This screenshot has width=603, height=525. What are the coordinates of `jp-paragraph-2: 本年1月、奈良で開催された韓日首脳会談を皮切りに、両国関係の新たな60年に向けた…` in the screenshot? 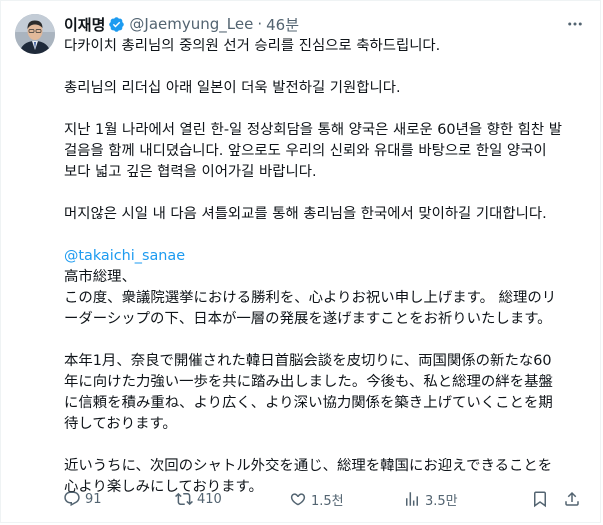 It's located at (308, 392).